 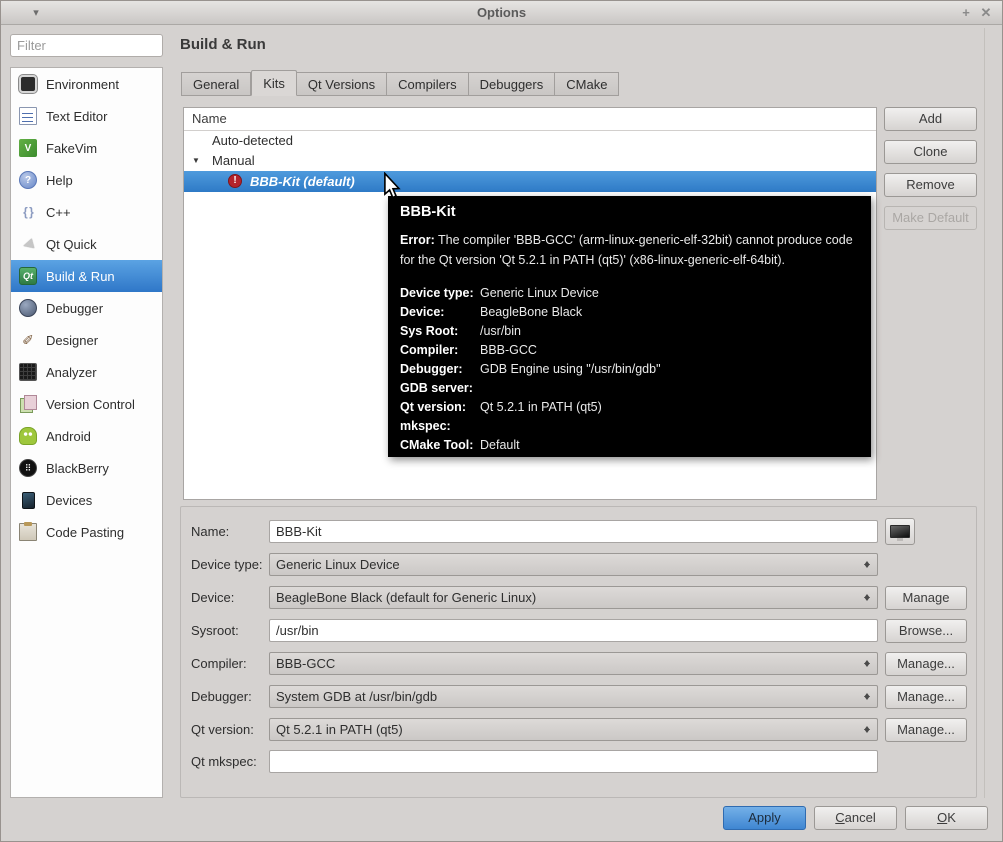 What do you see at coordinates (629, 388) in the screenshot?
I see `tooltip-row: GDB server:` at bounding box center [629, 388].